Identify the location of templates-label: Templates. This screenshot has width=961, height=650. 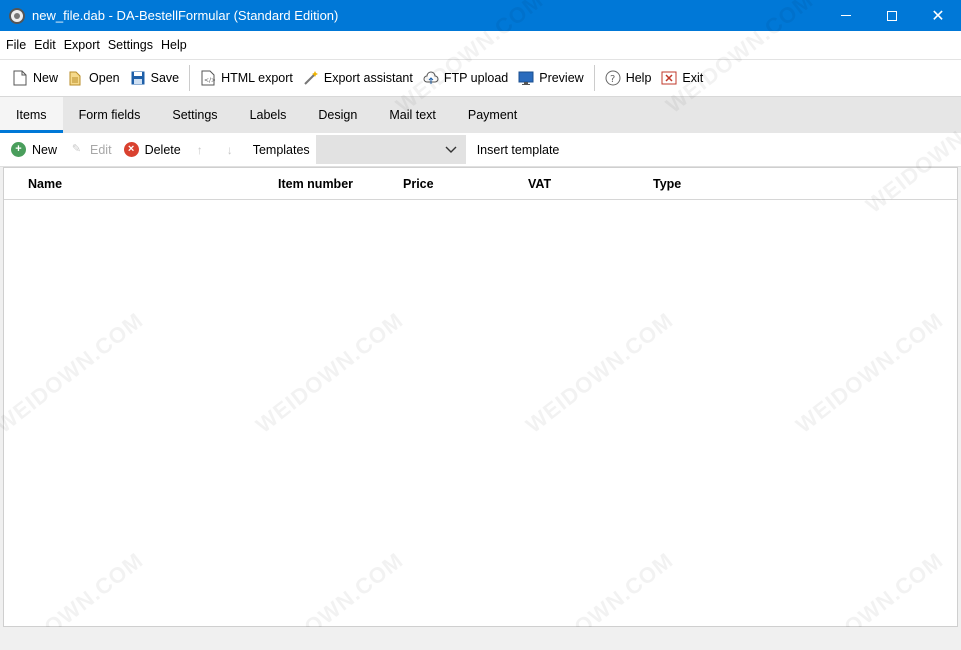
(281, 149).